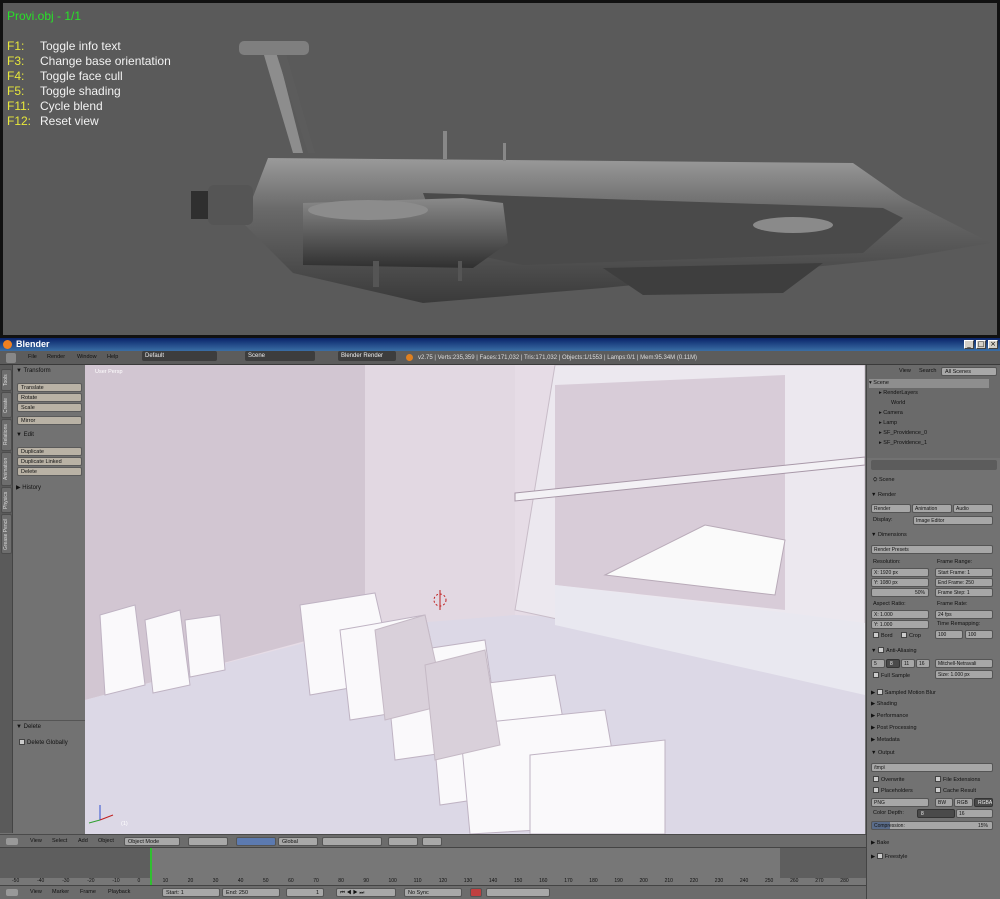 The image size is (1000, 899). Describe the element at coordinates (305, 892) in the screenshot. I see `current-frame-field: 1` at that location.